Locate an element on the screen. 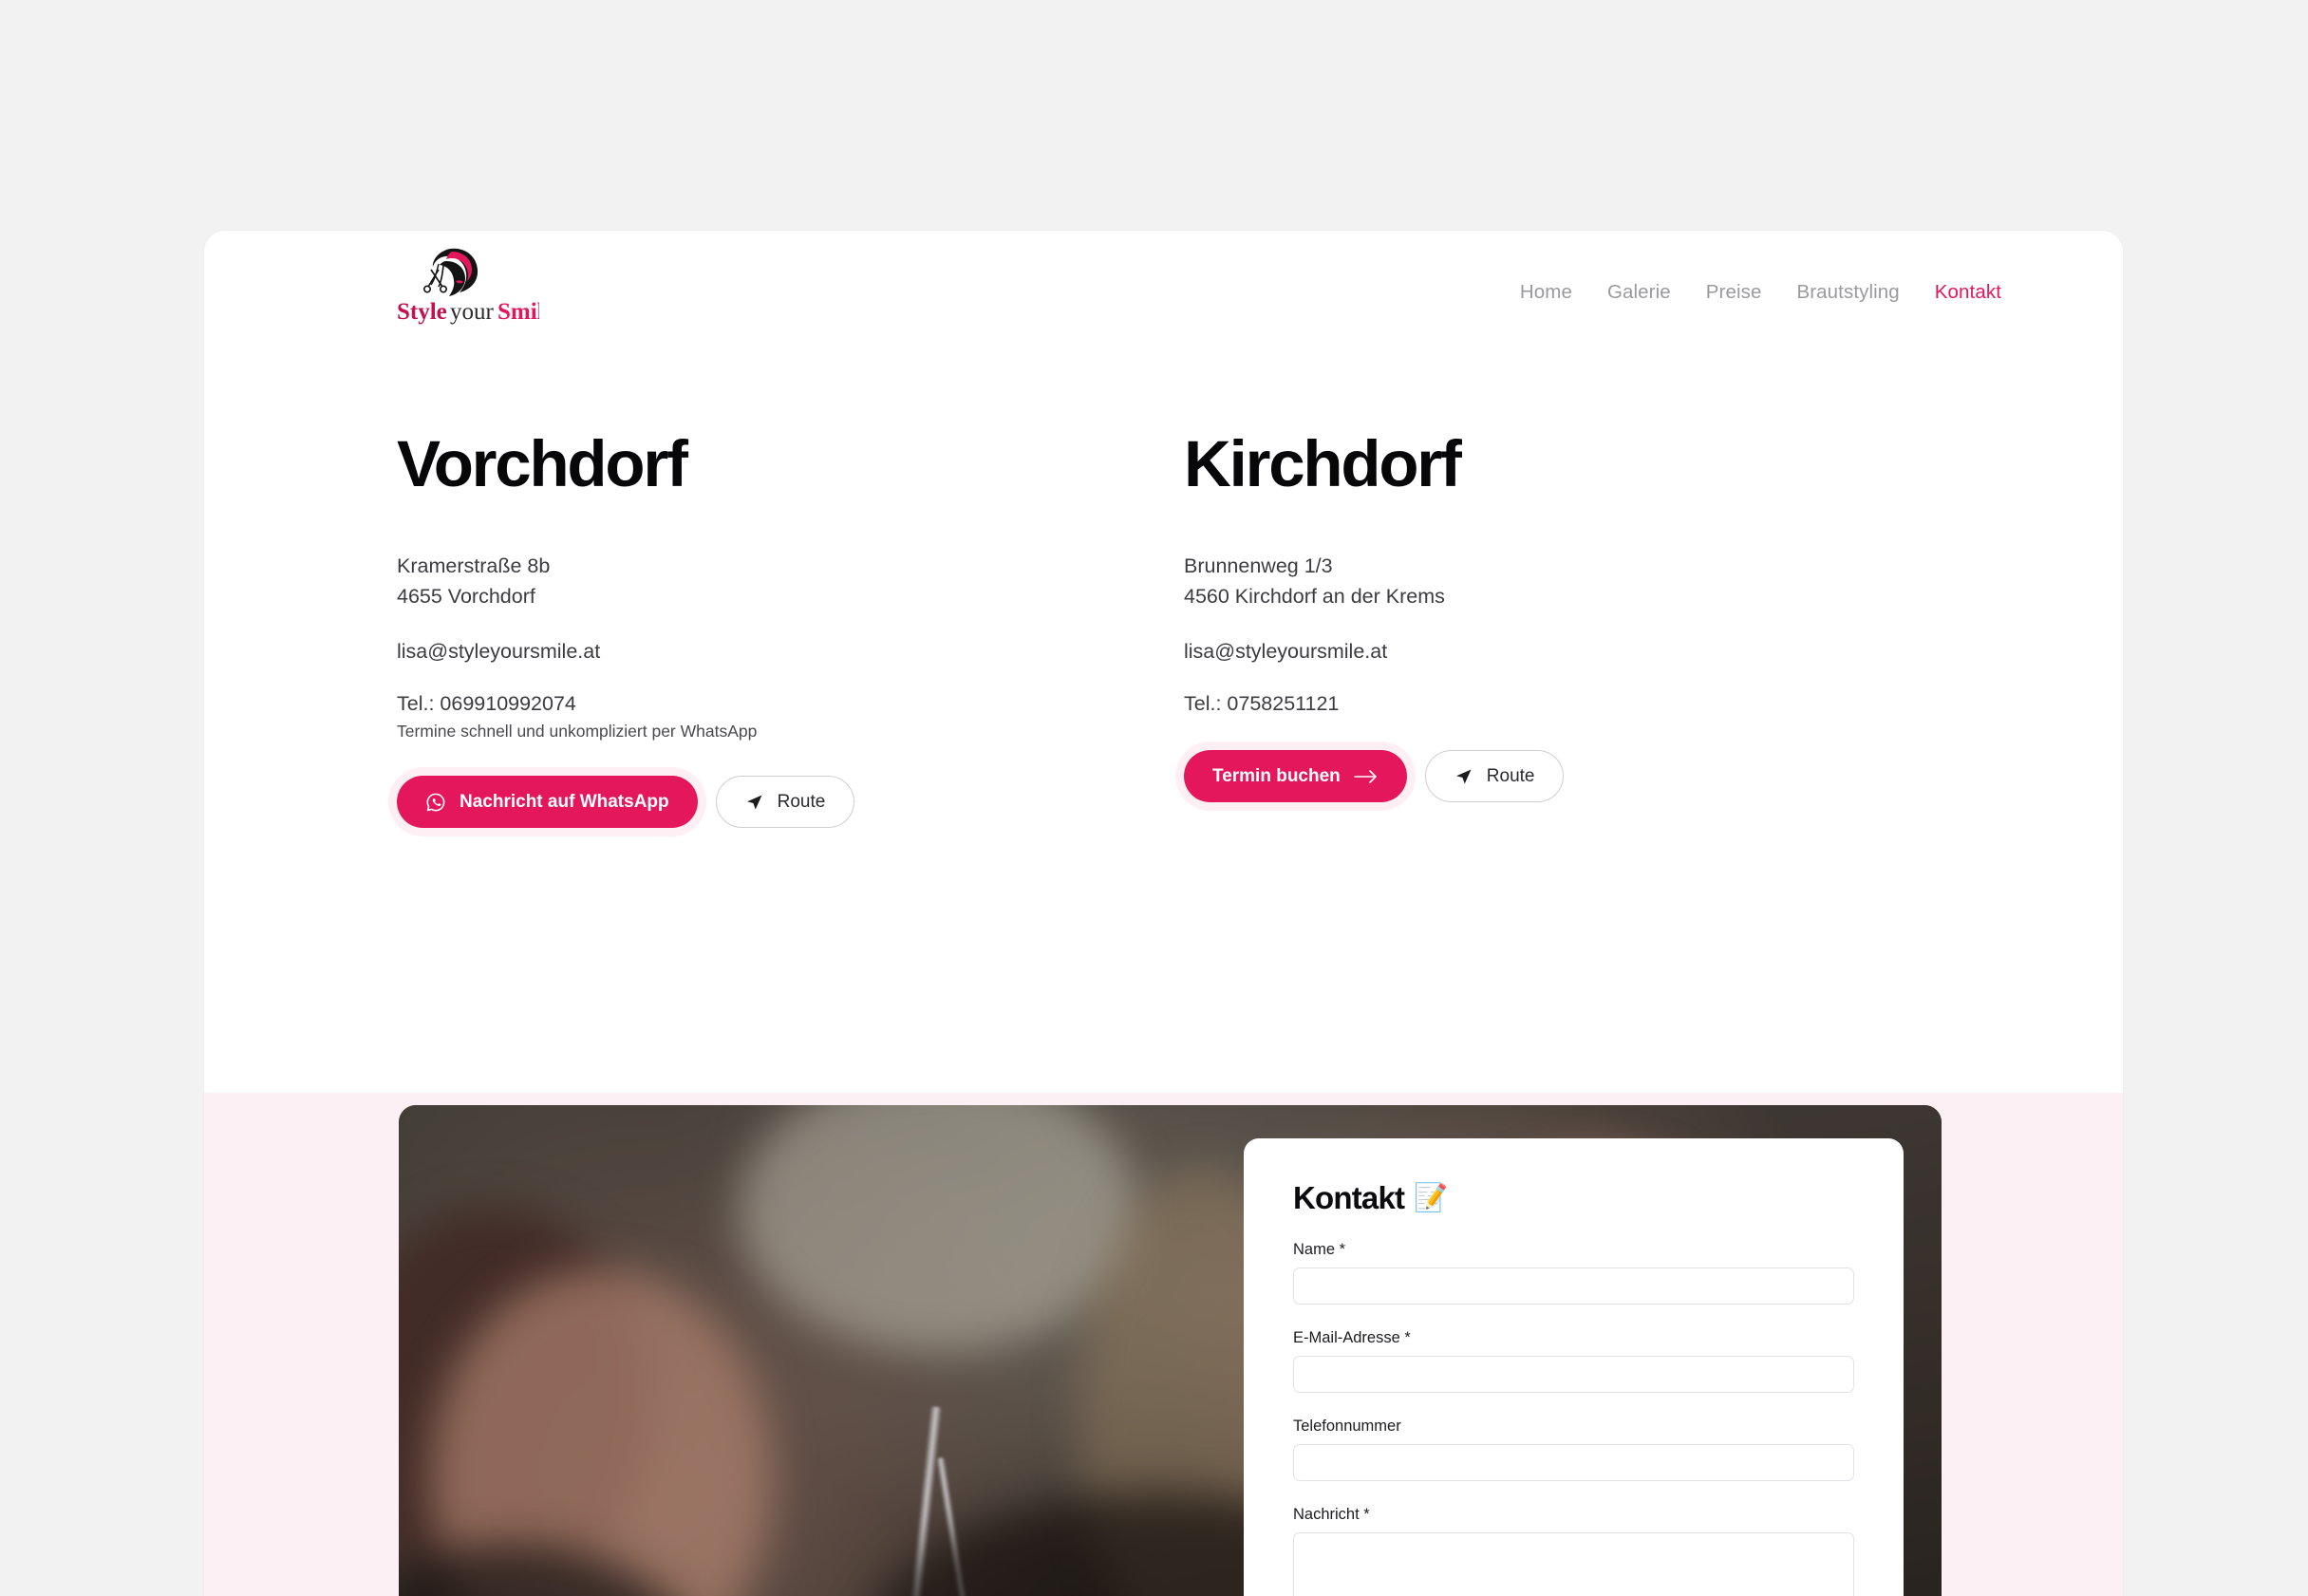 Image resolution: width=2308 pixels, height=1596 pixels. route-button-kirchdorf: Route is located at coordinates (1495, 776).